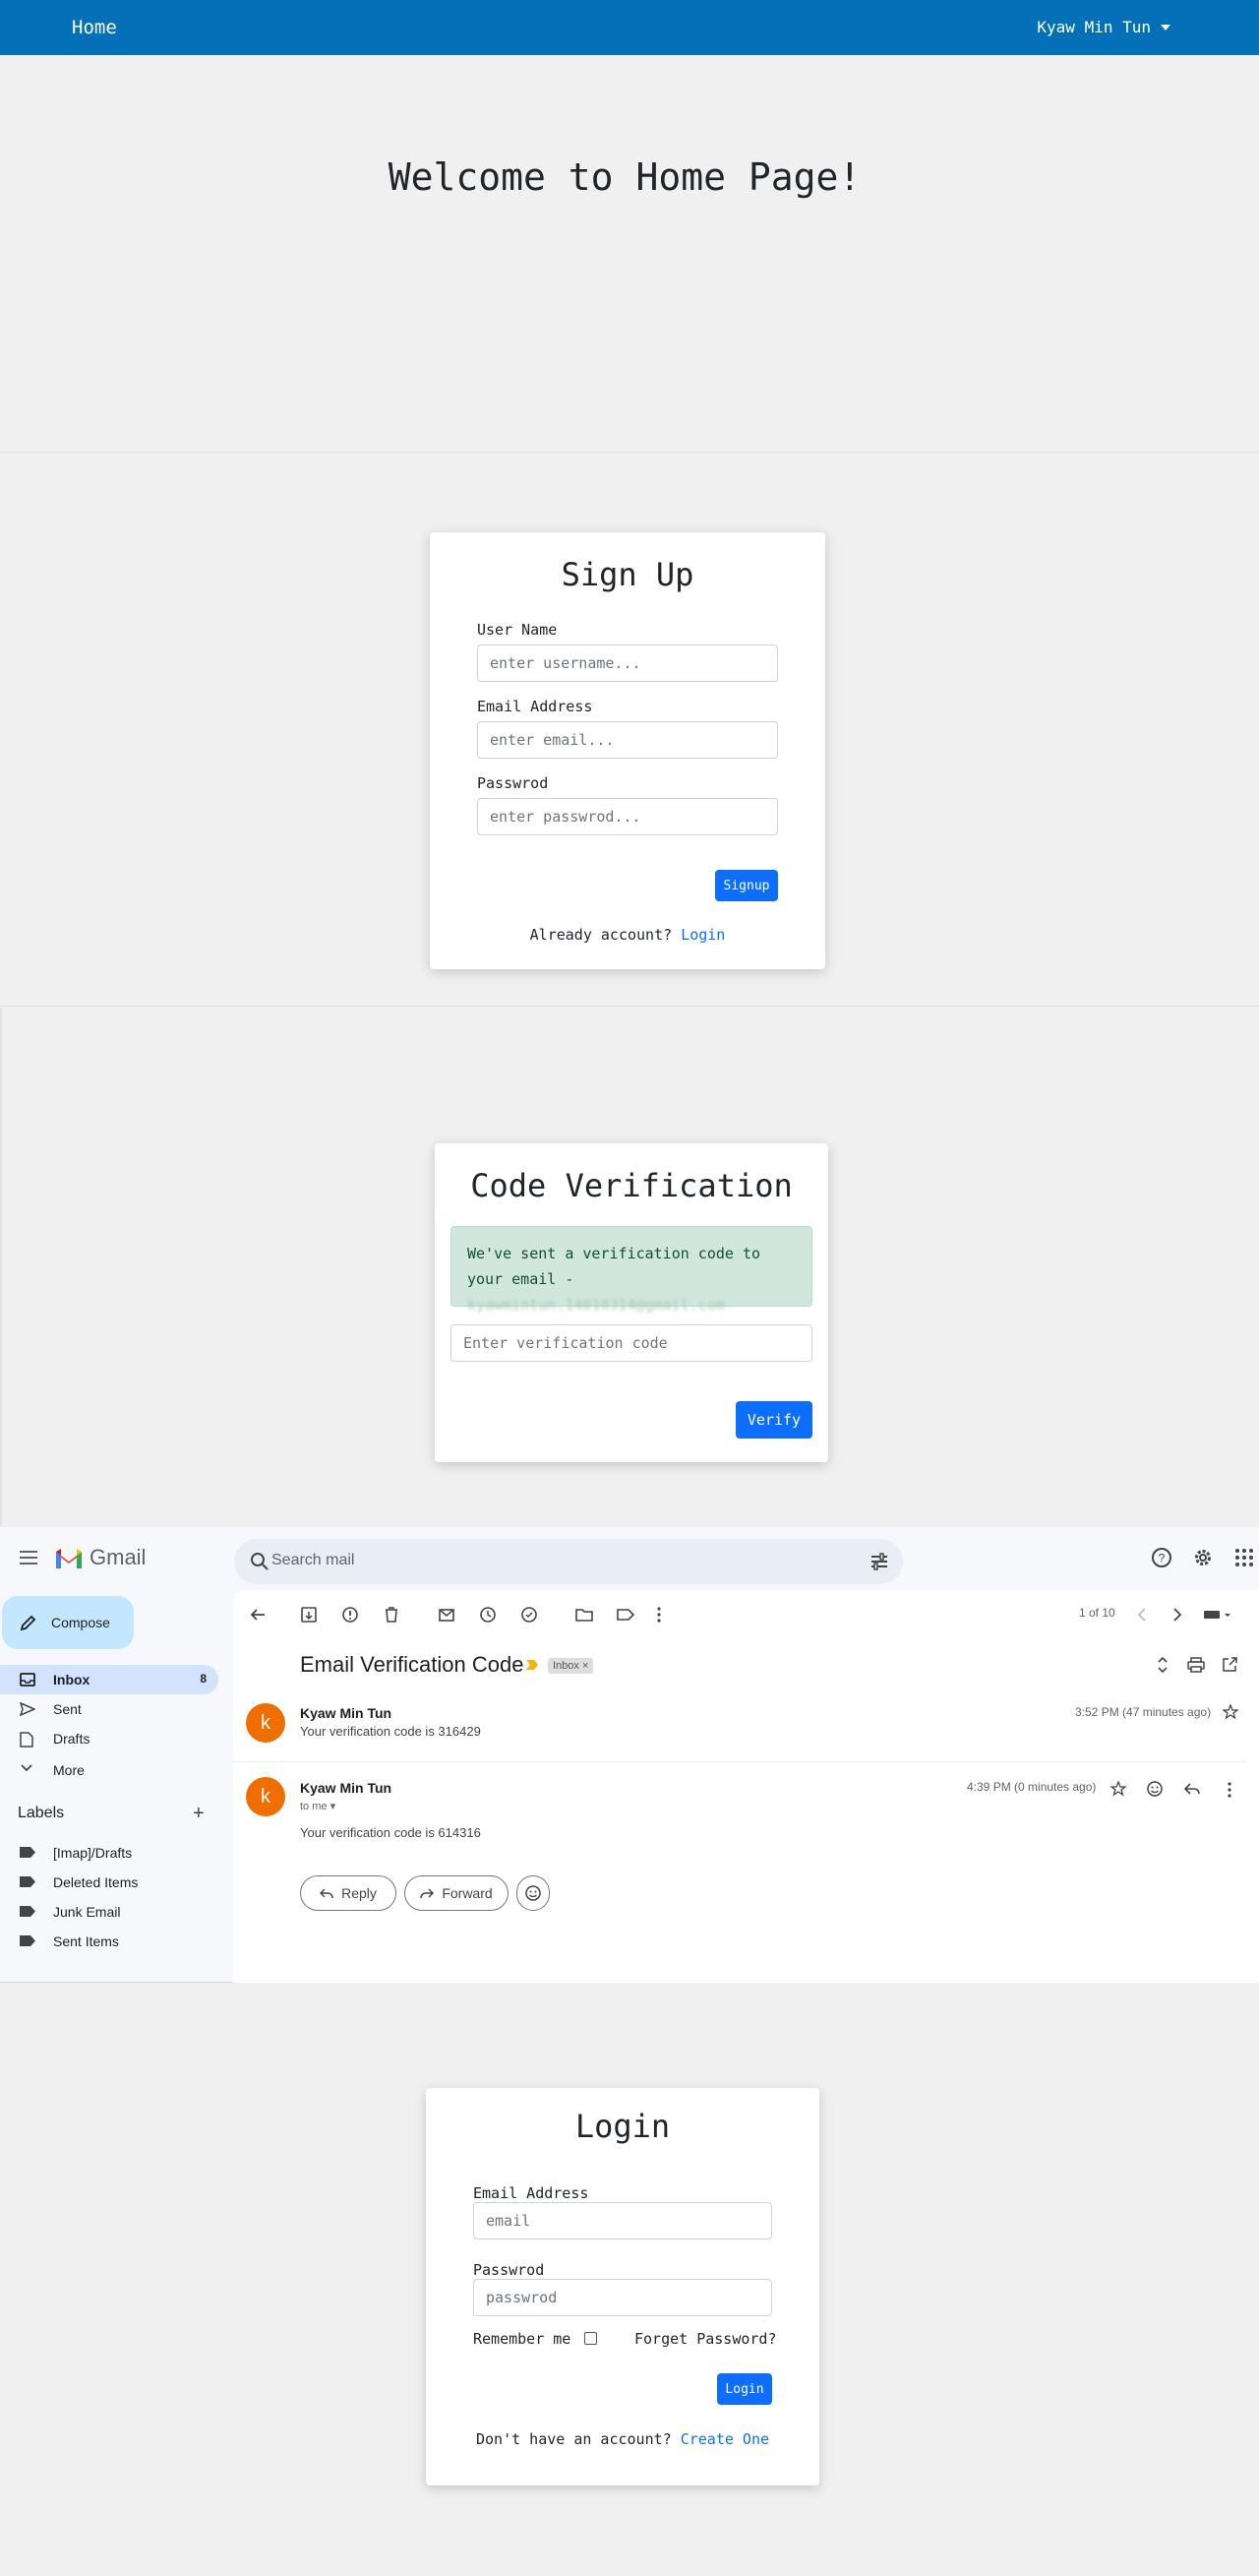 The image size is (1259, 2576). Describe the element at coordinates (774, 1420) in the screenshot. I see `verify-button: Verify` at that location.